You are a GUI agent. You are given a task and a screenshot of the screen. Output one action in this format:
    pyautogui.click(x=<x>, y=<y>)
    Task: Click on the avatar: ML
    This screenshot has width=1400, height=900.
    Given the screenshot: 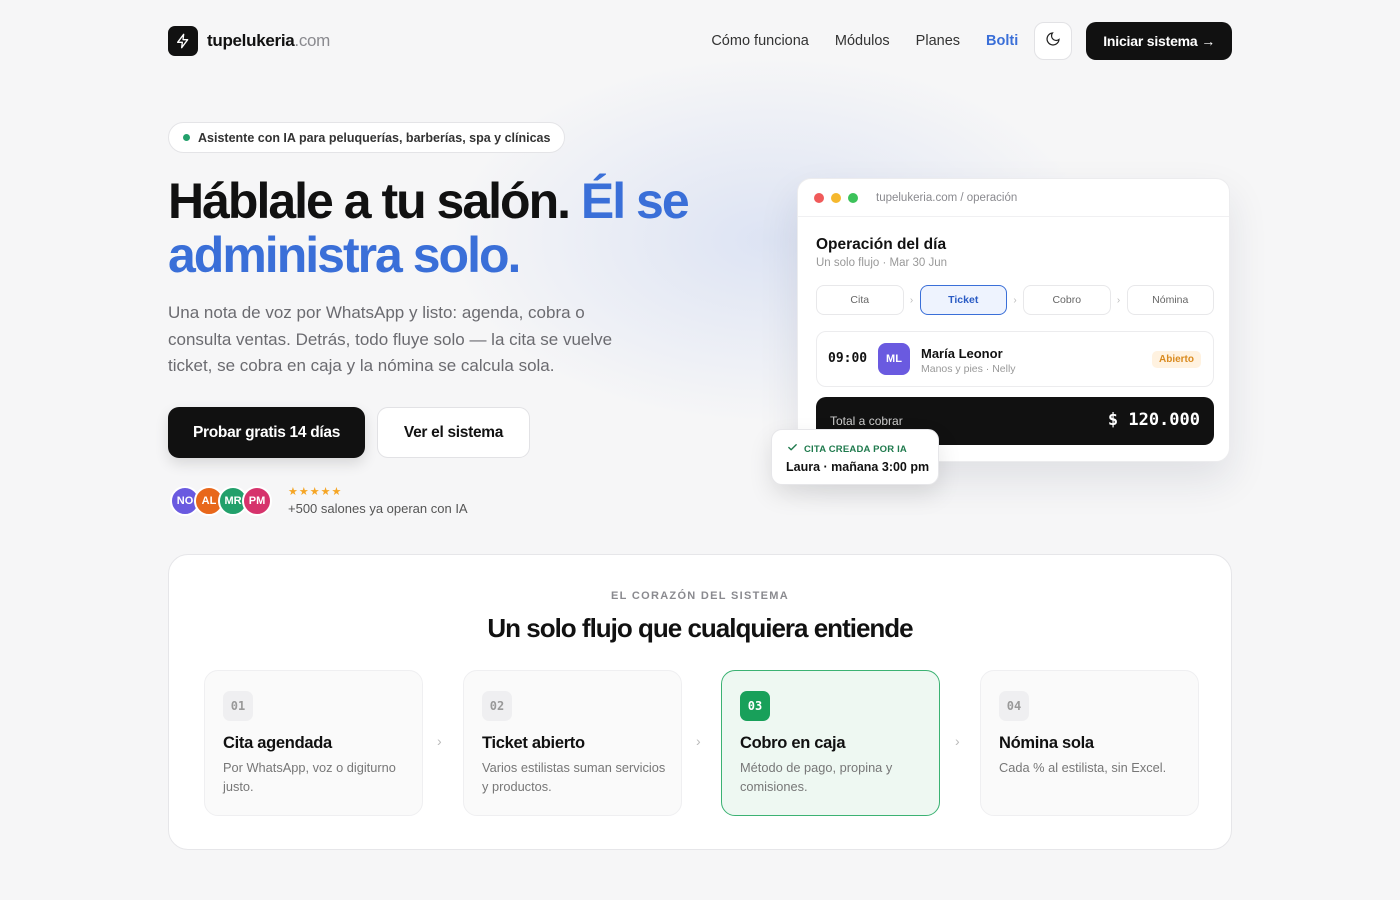 What is the action you would take?
    pyautogui.click(x=894, y=359)
    